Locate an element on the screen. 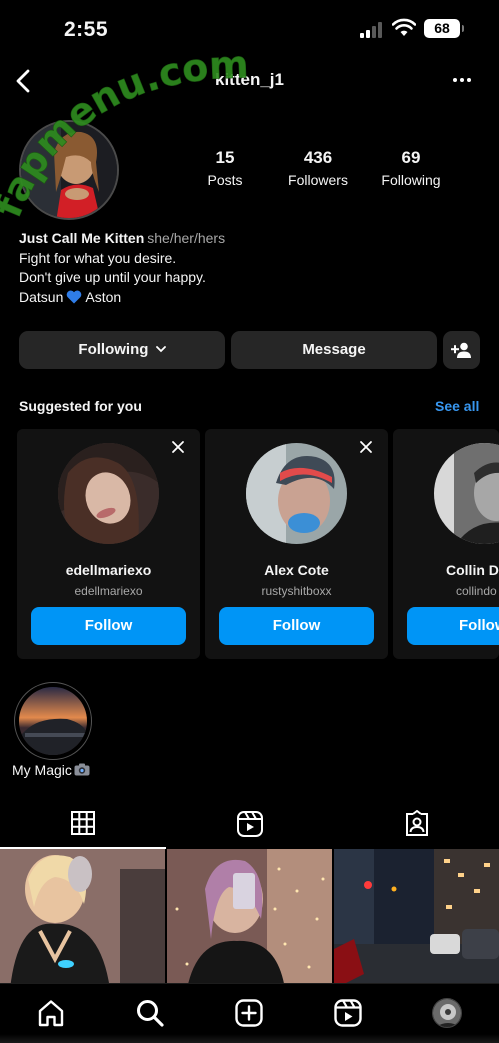  suggestion-card: Alex Cote rustyshitboxx Follow is located at coordinates (296, 544).